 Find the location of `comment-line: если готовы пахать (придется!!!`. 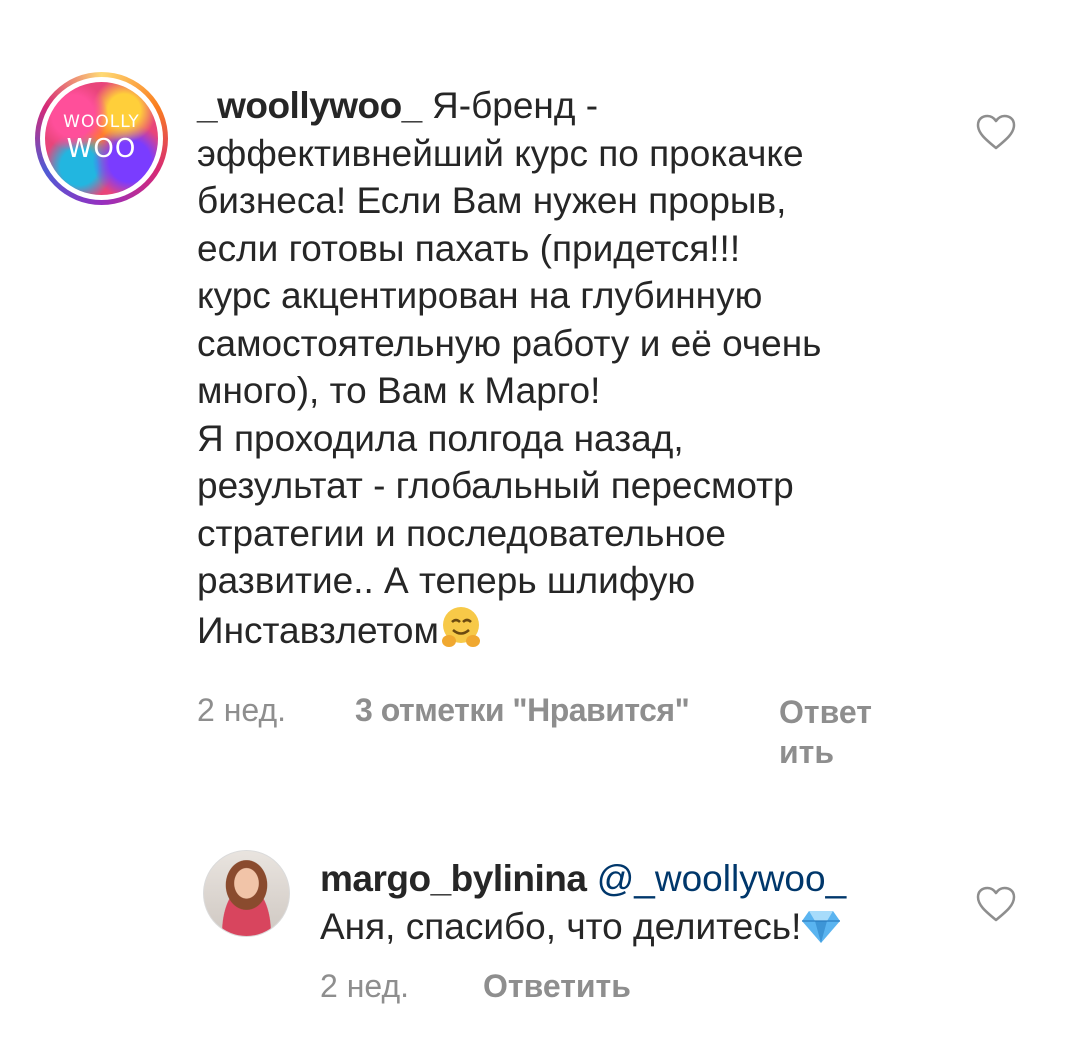

comment-line: если готовы пахать (придется!!! is located at coordinates (469, 248).